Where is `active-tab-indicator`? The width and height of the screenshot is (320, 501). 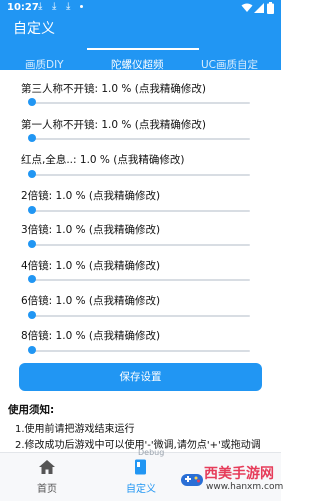
active-tab-indicator is located at coordinates (143, 49).